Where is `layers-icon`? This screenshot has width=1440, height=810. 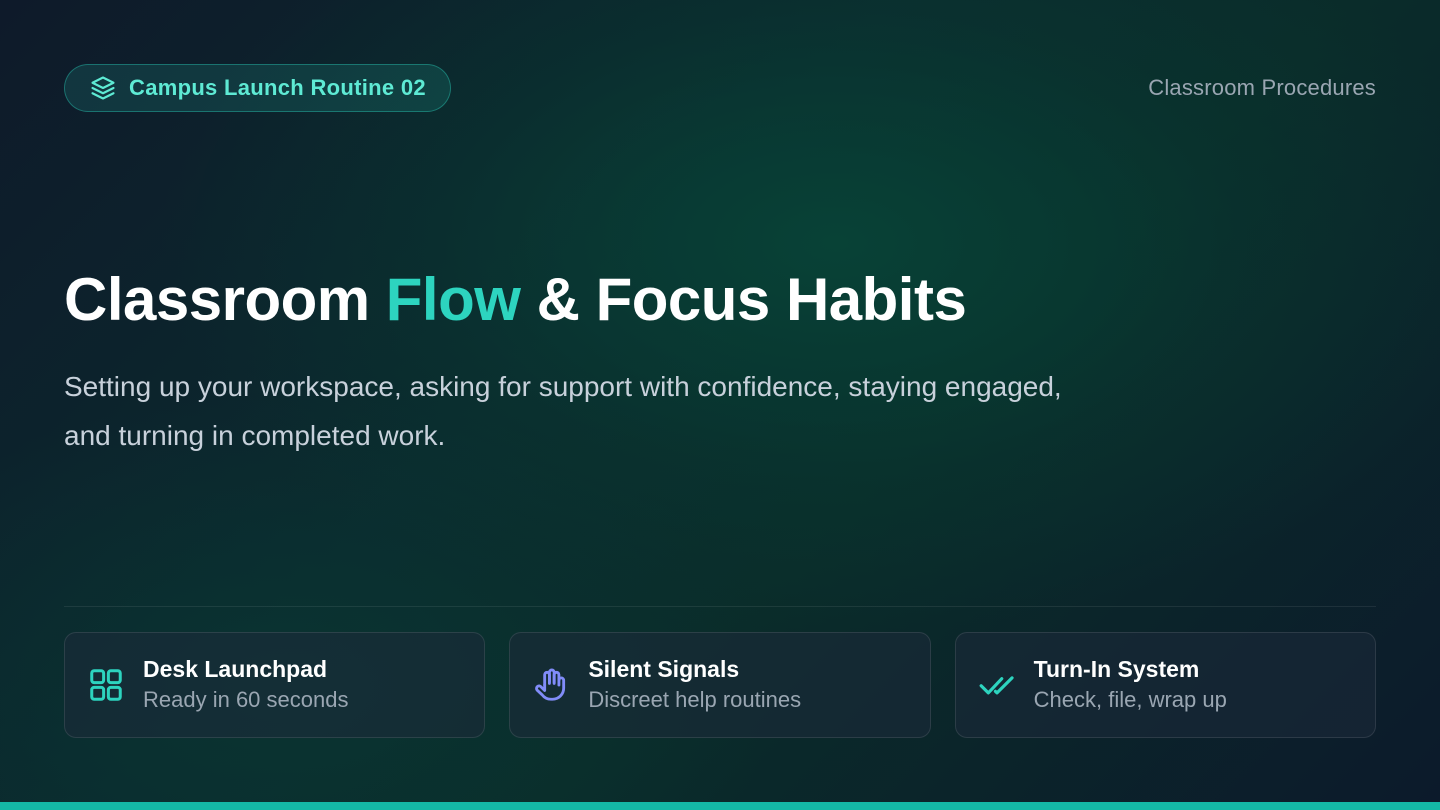
layers-icon is located at coordinates (103, 88).